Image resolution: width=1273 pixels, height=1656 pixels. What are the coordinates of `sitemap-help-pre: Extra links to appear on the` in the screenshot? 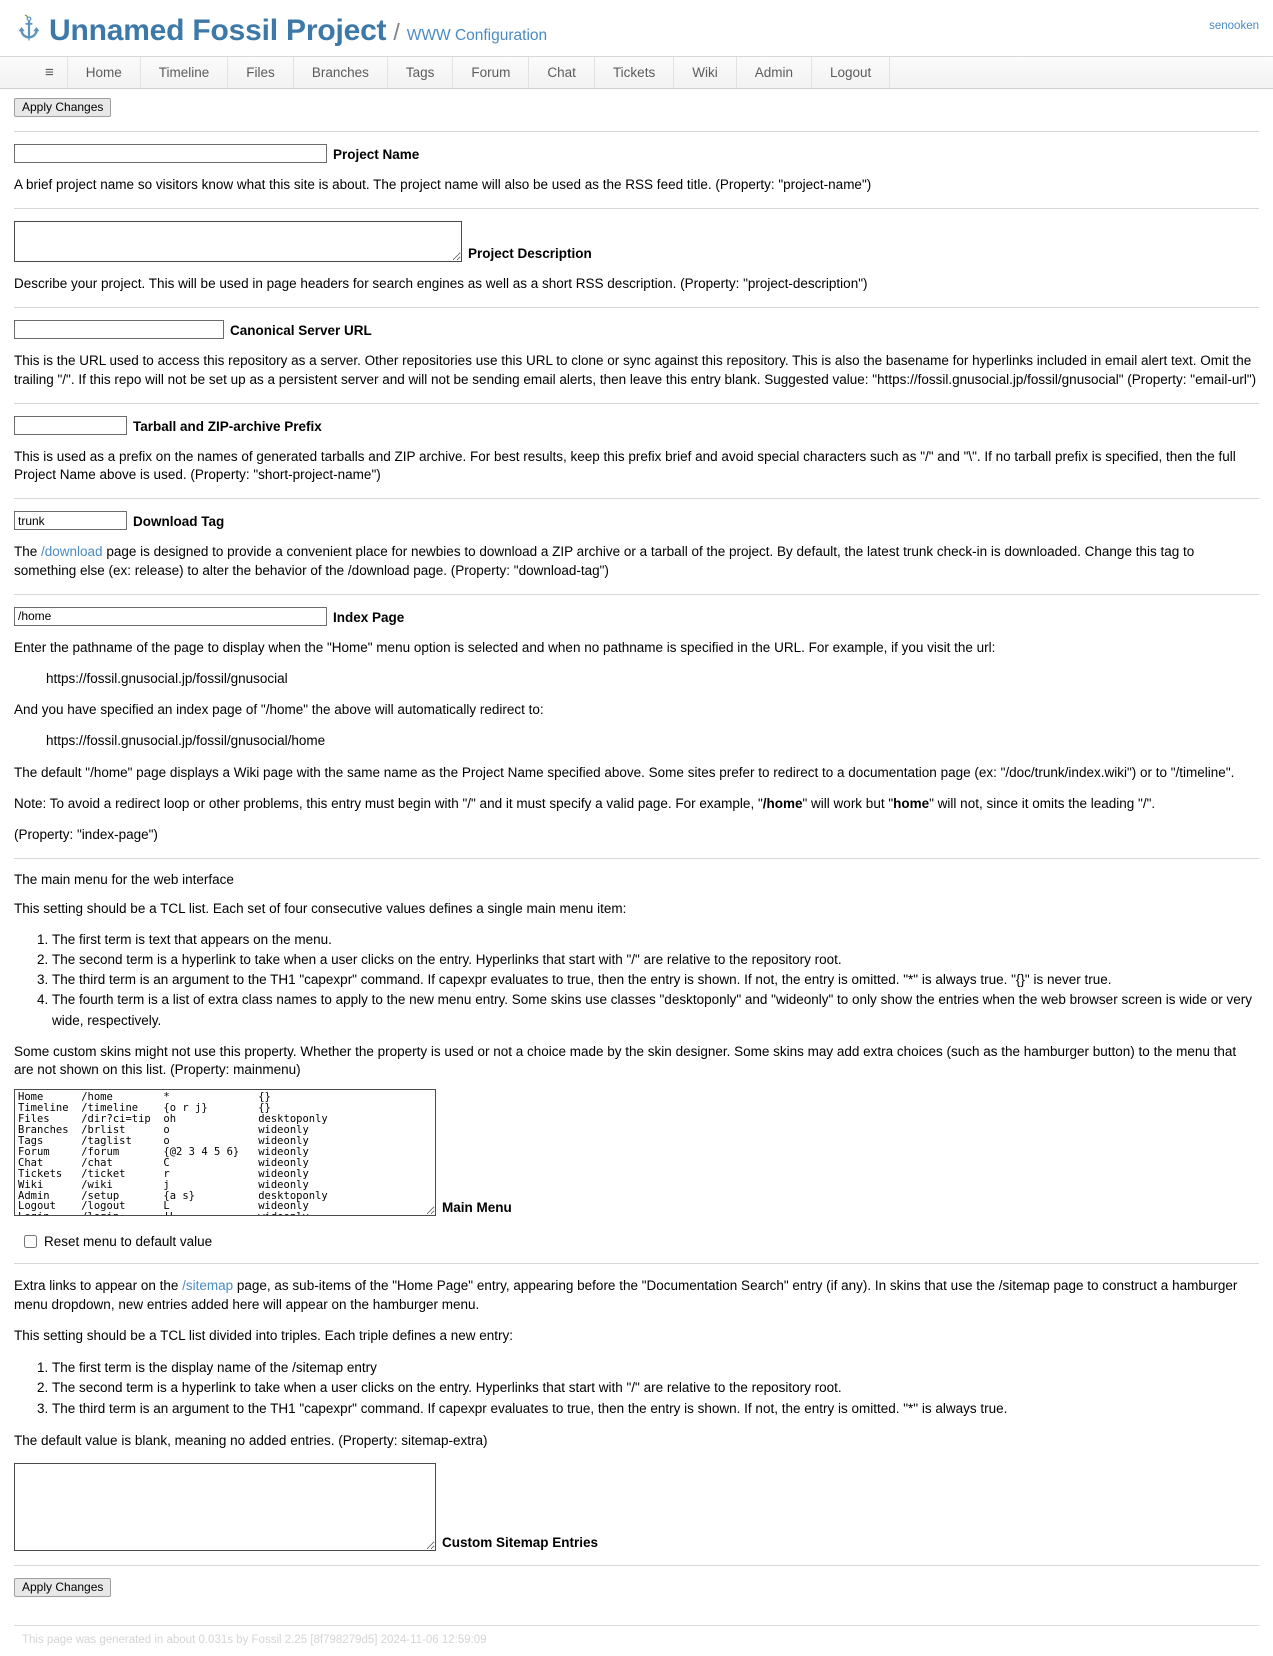 It's located at (98, 1286).